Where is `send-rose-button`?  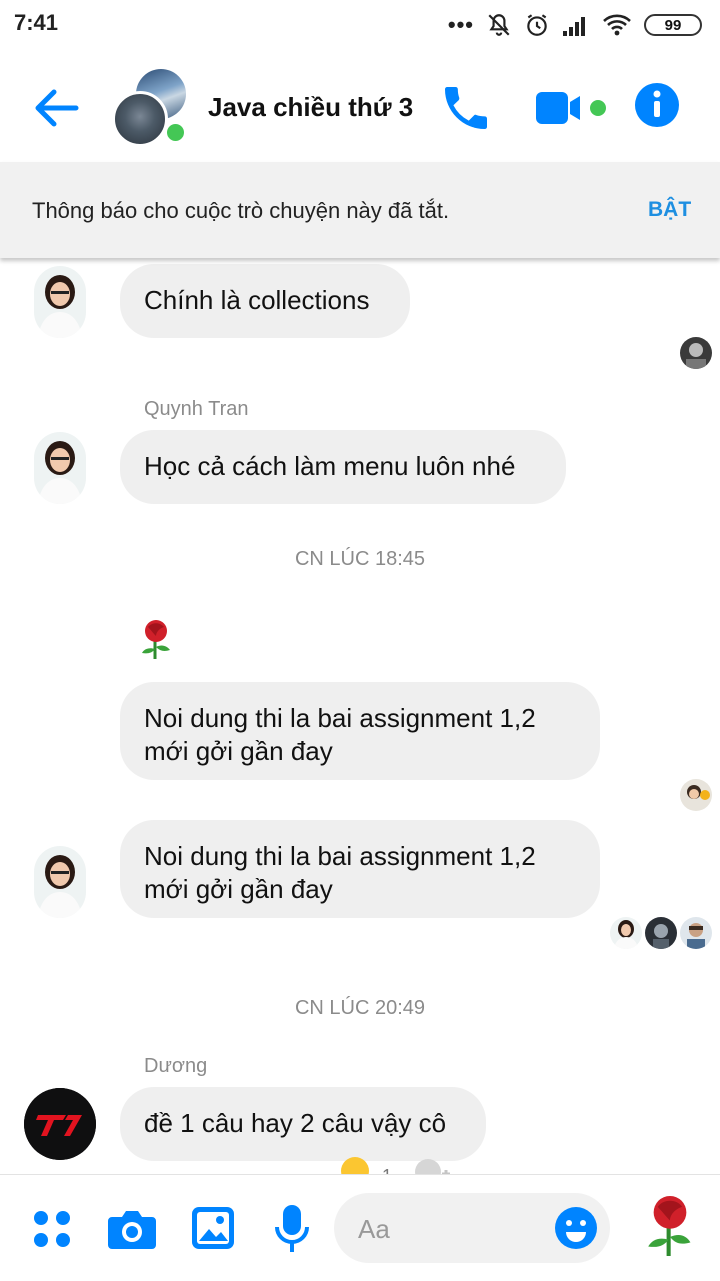
send-rose-button is located at coordinates (670, 1228).